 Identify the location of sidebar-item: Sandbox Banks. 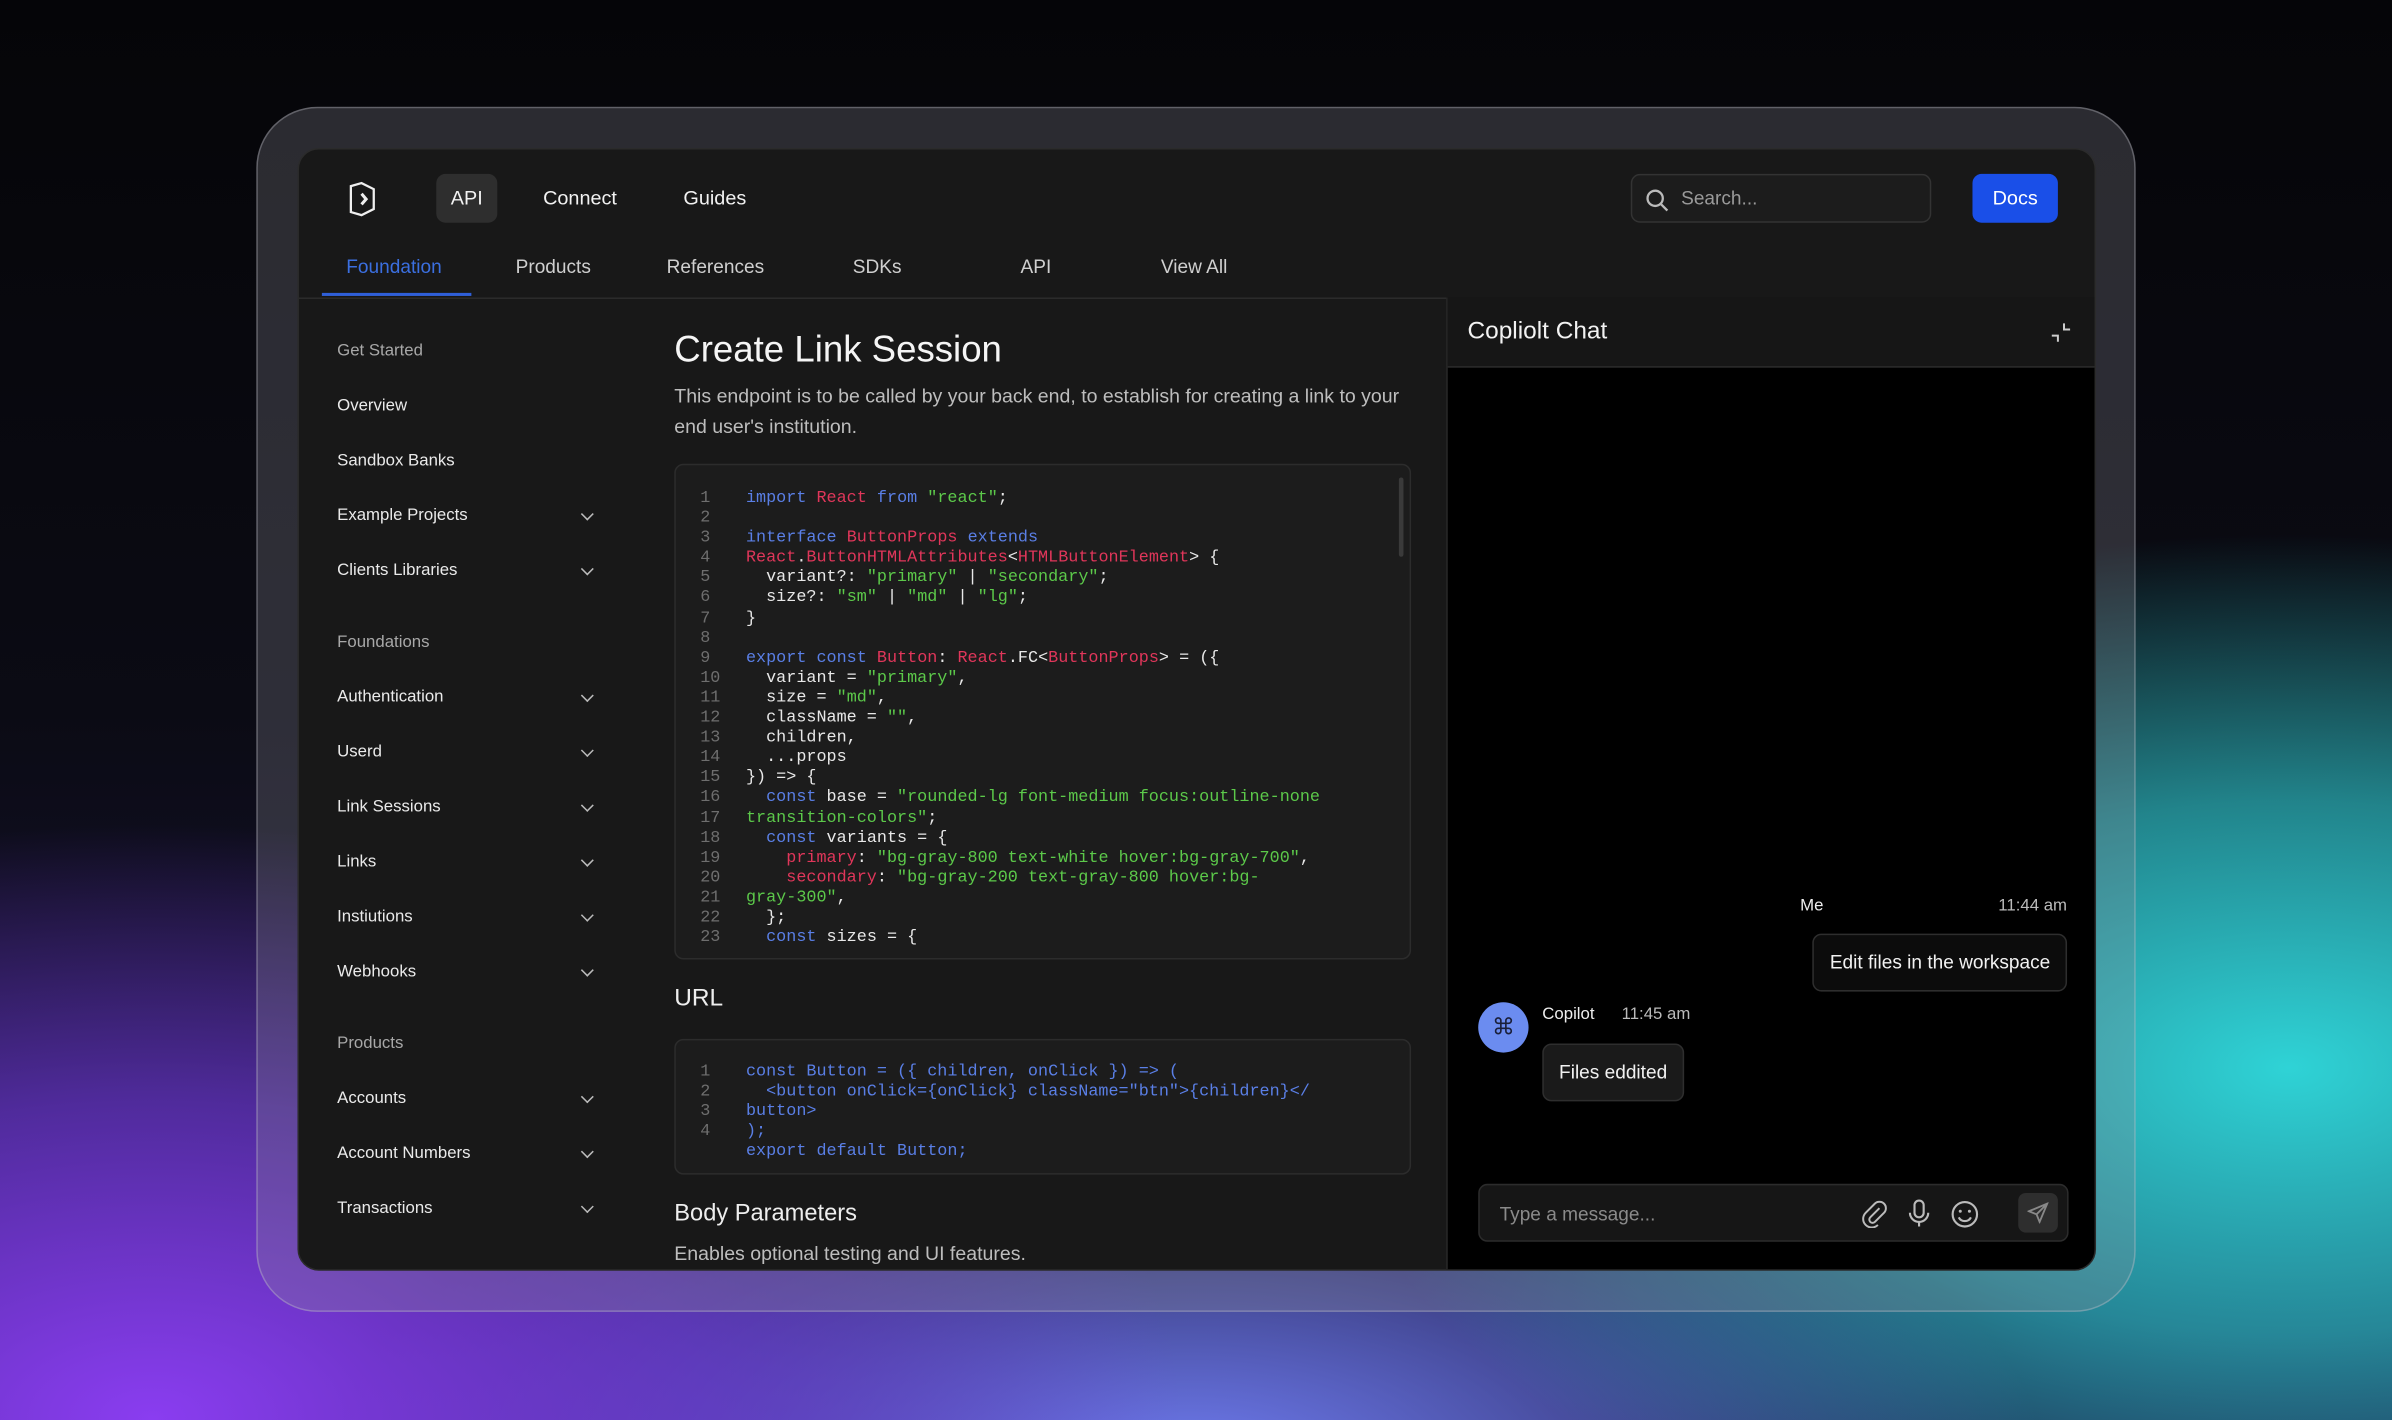
(396, 461).